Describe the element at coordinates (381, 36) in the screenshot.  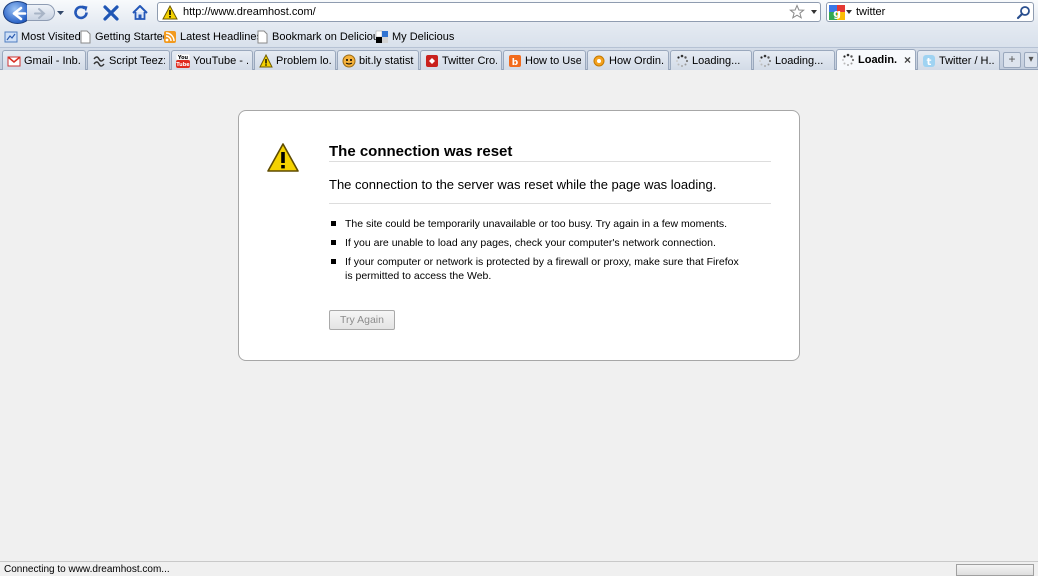
I see `delicious-icon` at that location.